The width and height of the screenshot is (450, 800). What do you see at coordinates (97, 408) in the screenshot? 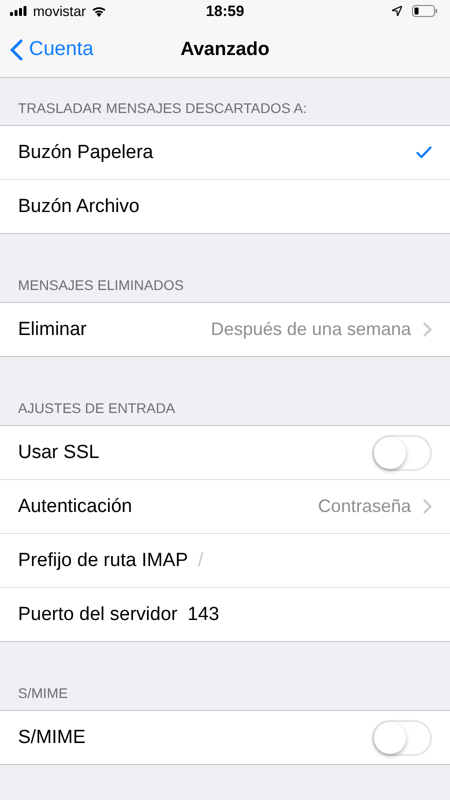
I see `section-header: AJUSTES DE ENTRADA` at bounding box center [97, 408].